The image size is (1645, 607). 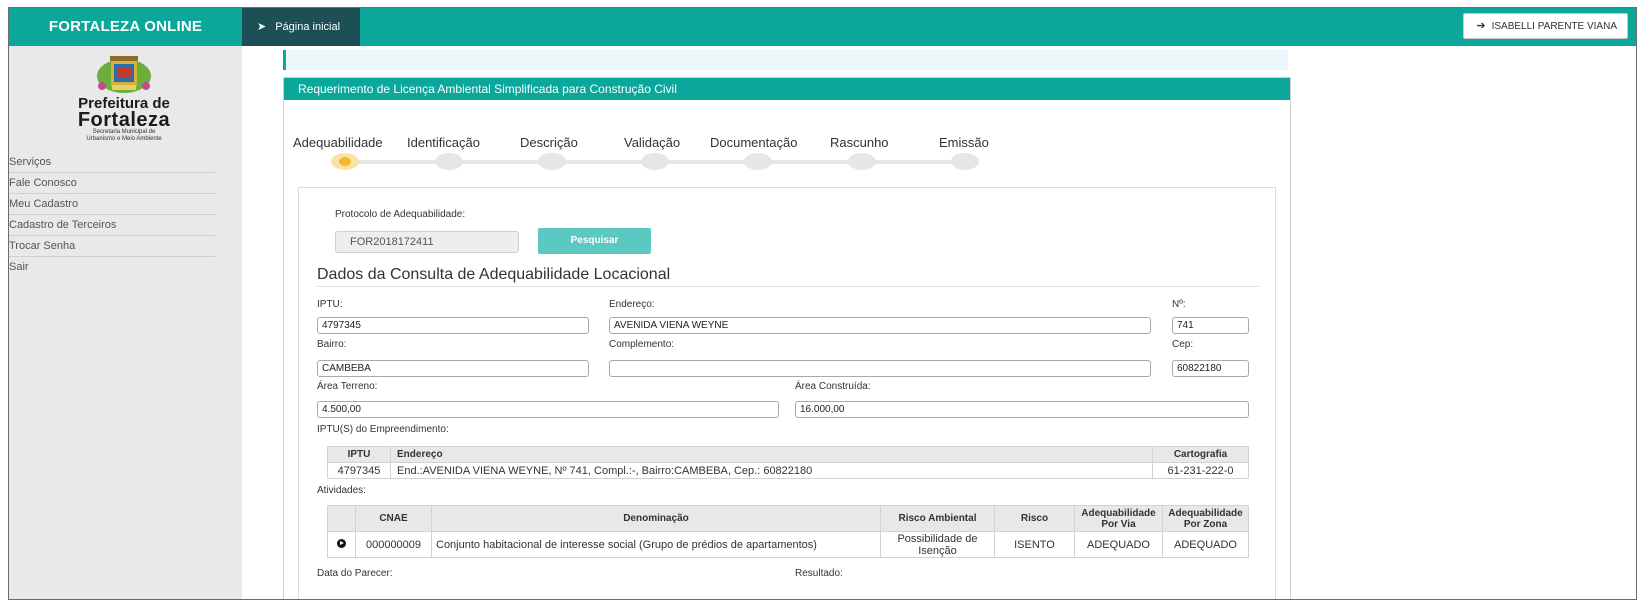 What do you see at coordinates (1200, 470) in the screenshot?
I see `cell-cartografia: 61-231-222-0` at bounding box center [1200, 470].